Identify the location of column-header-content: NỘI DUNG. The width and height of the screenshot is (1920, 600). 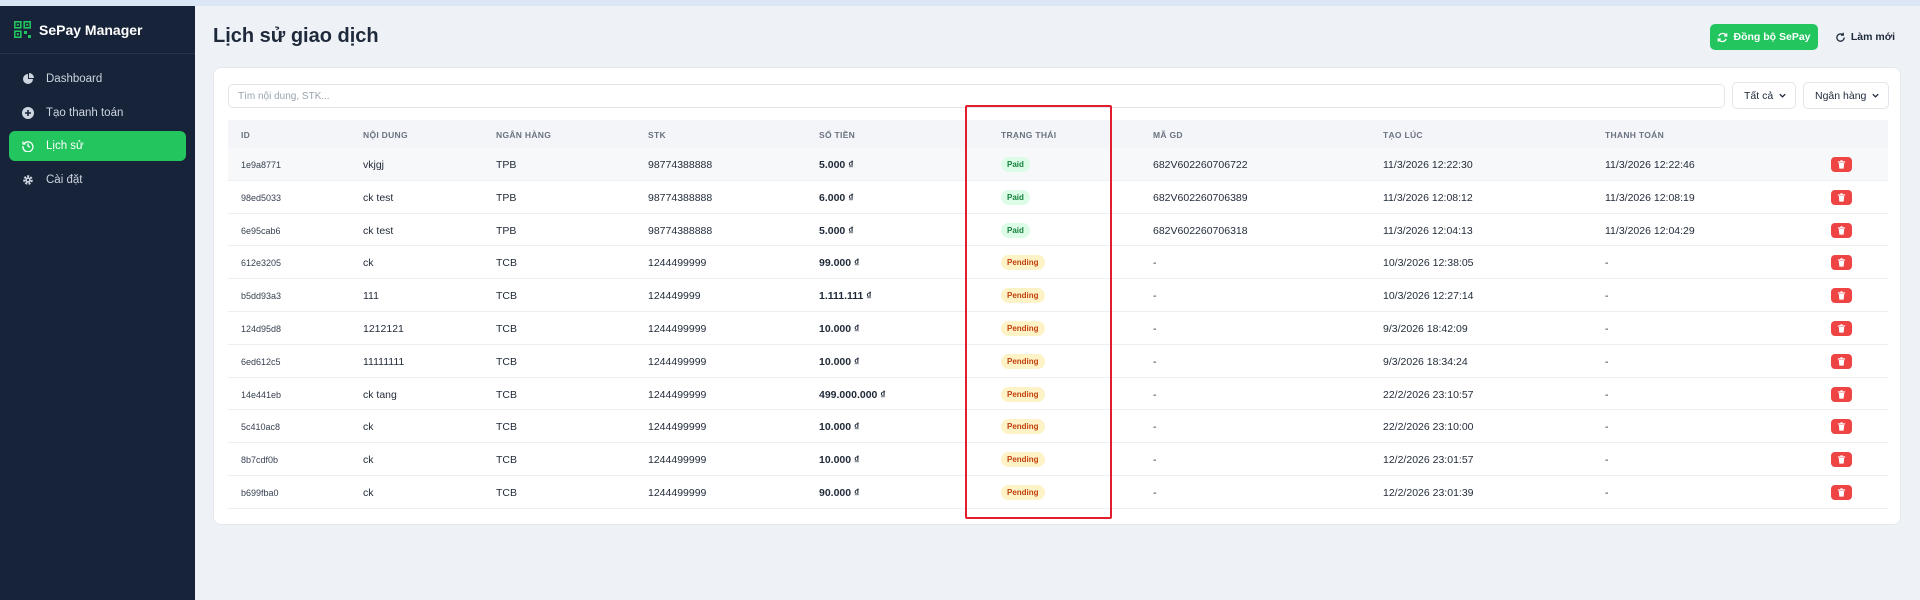
(385, 135).